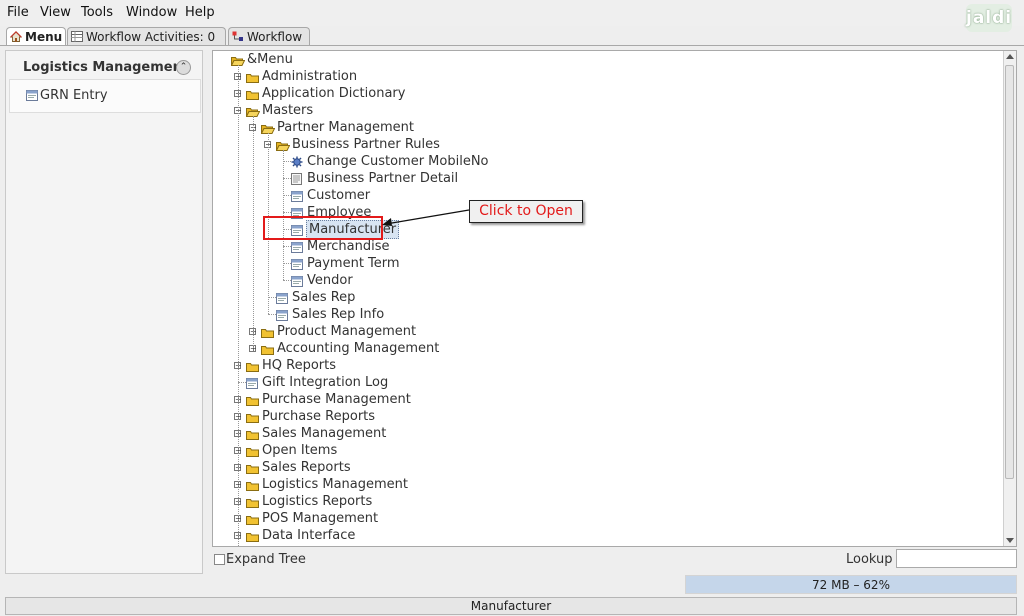 Image resolution: width=1024 pixels, height=616 pixels. What do you see at coordinates (18, 12) in the screenshot?
I see `menu-file: File` at bounding box center [18, 12].